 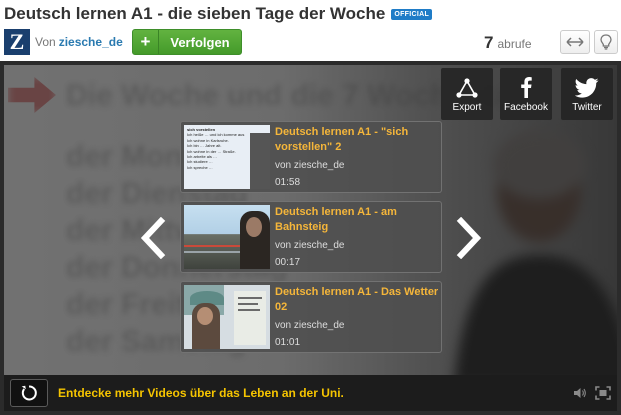 I want to click on lightbulb-icon, so click(x=606, y=42).